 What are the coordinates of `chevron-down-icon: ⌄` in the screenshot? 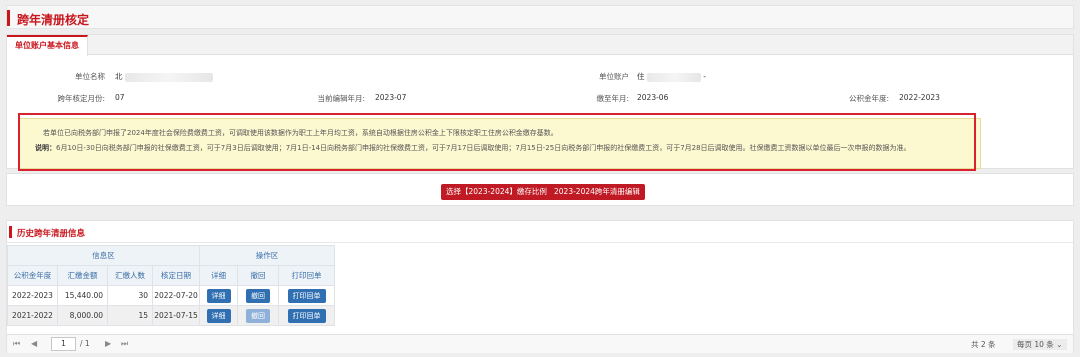 It's located at (1059, 344).